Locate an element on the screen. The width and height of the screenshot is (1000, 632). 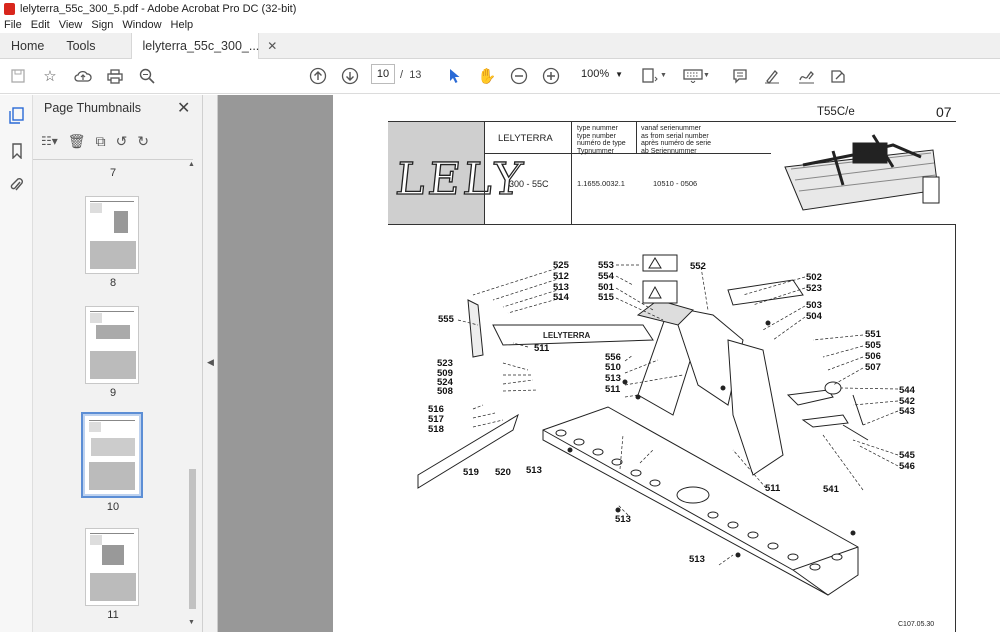
svg-text: 523 is located at coordinates (814, 288).